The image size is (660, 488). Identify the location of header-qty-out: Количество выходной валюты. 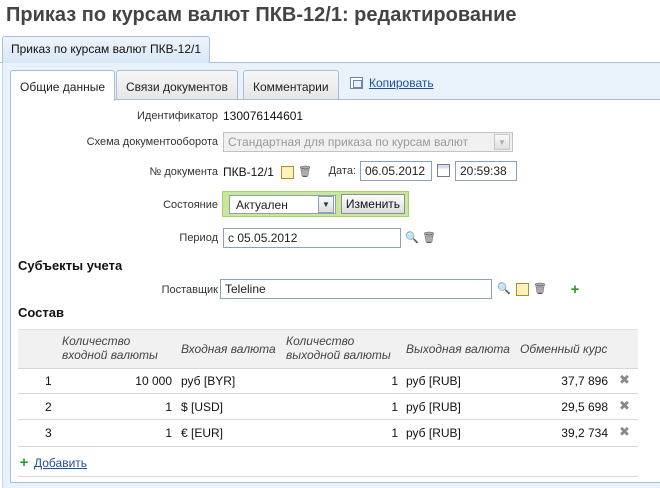
(338, 348).